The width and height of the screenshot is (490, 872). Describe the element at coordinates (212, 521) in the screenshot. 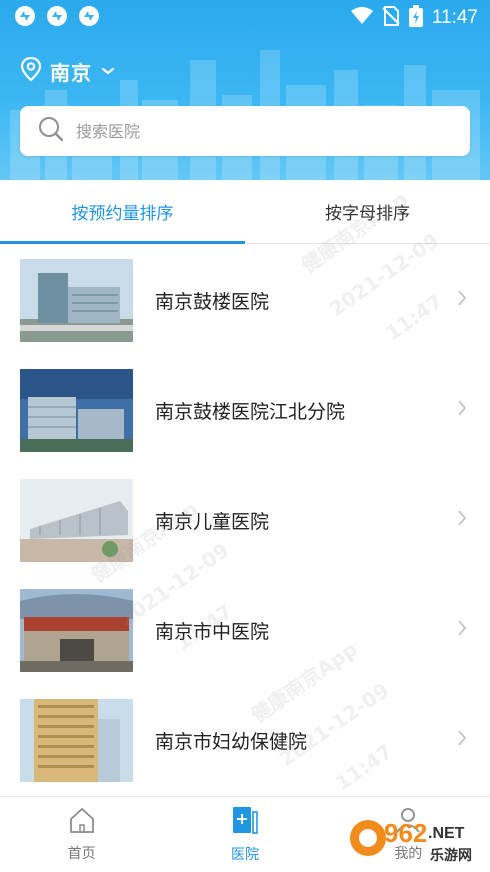

I see `hospital-name: 南京儿童医院` at that location.